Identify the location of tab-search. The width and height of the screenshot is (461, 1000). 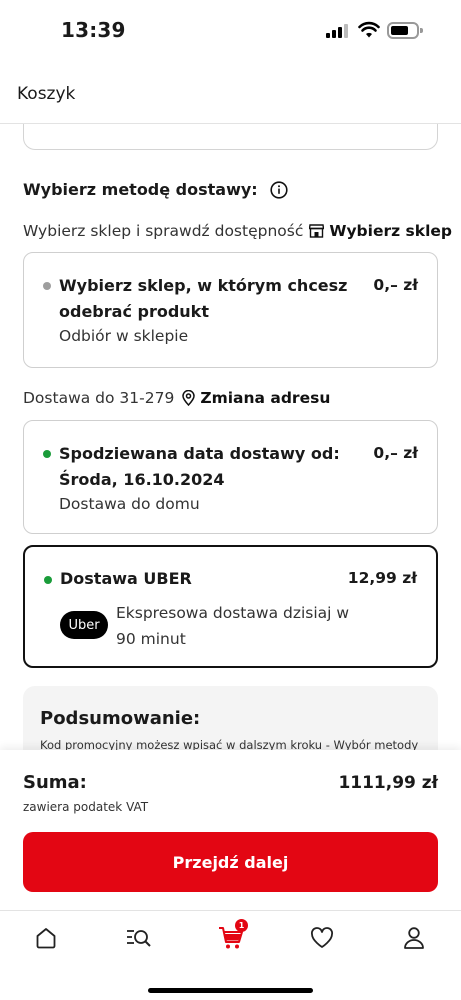
(139, 938).